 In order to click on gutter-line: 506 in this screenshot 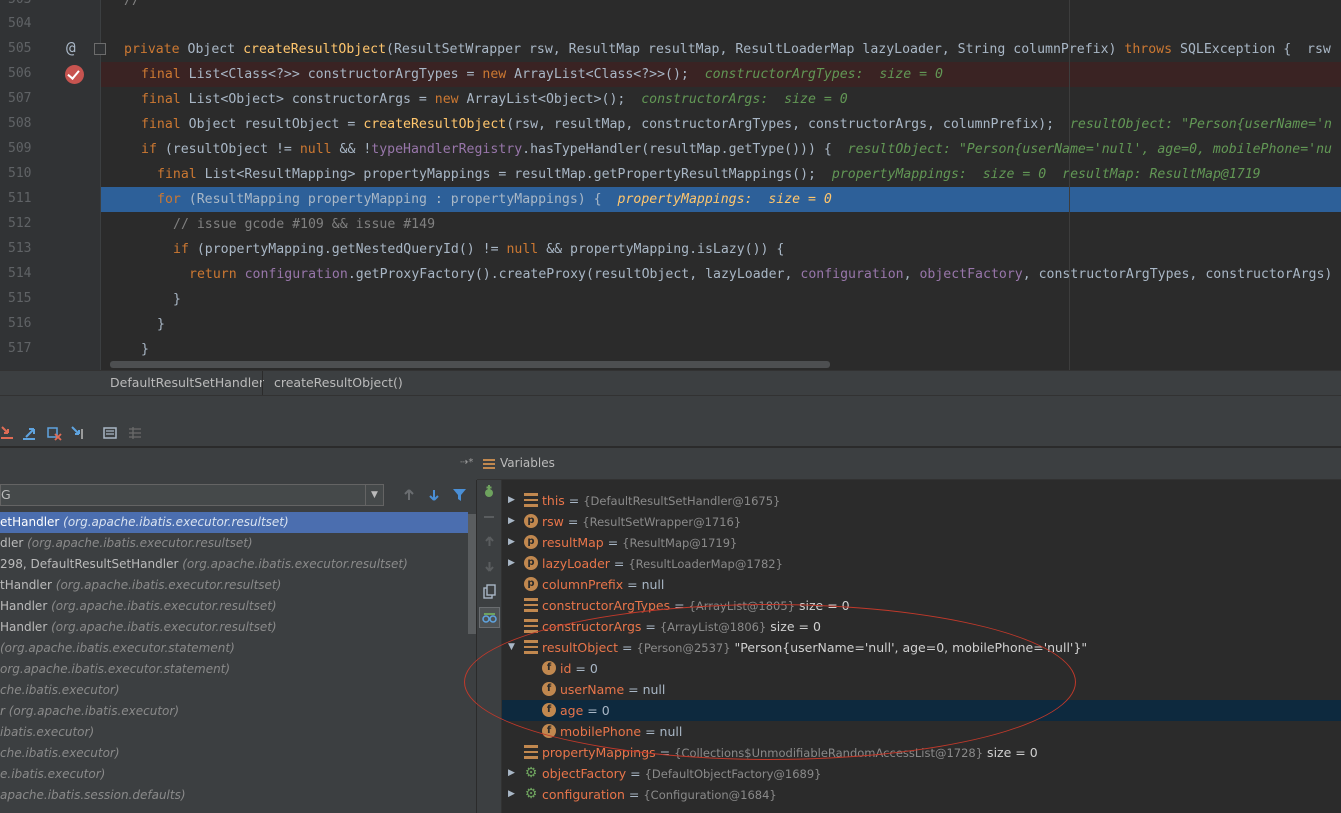, I will do `click(50, 74)`.